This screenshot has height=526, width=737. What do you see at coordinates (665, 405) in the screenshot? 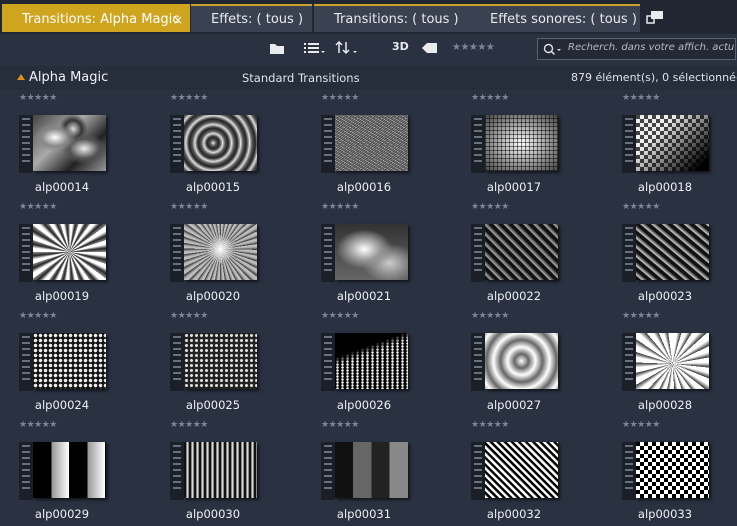
I see `item-name: alp00028` at bounding box center [665, 405].